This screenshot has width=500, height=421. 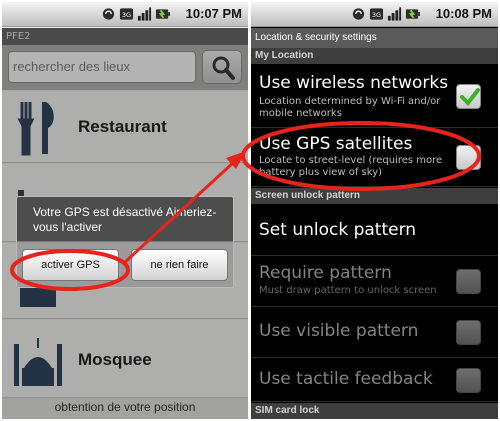 I want to click on status-bar: 3G 10:07 PM, so click(x=125, y=14).